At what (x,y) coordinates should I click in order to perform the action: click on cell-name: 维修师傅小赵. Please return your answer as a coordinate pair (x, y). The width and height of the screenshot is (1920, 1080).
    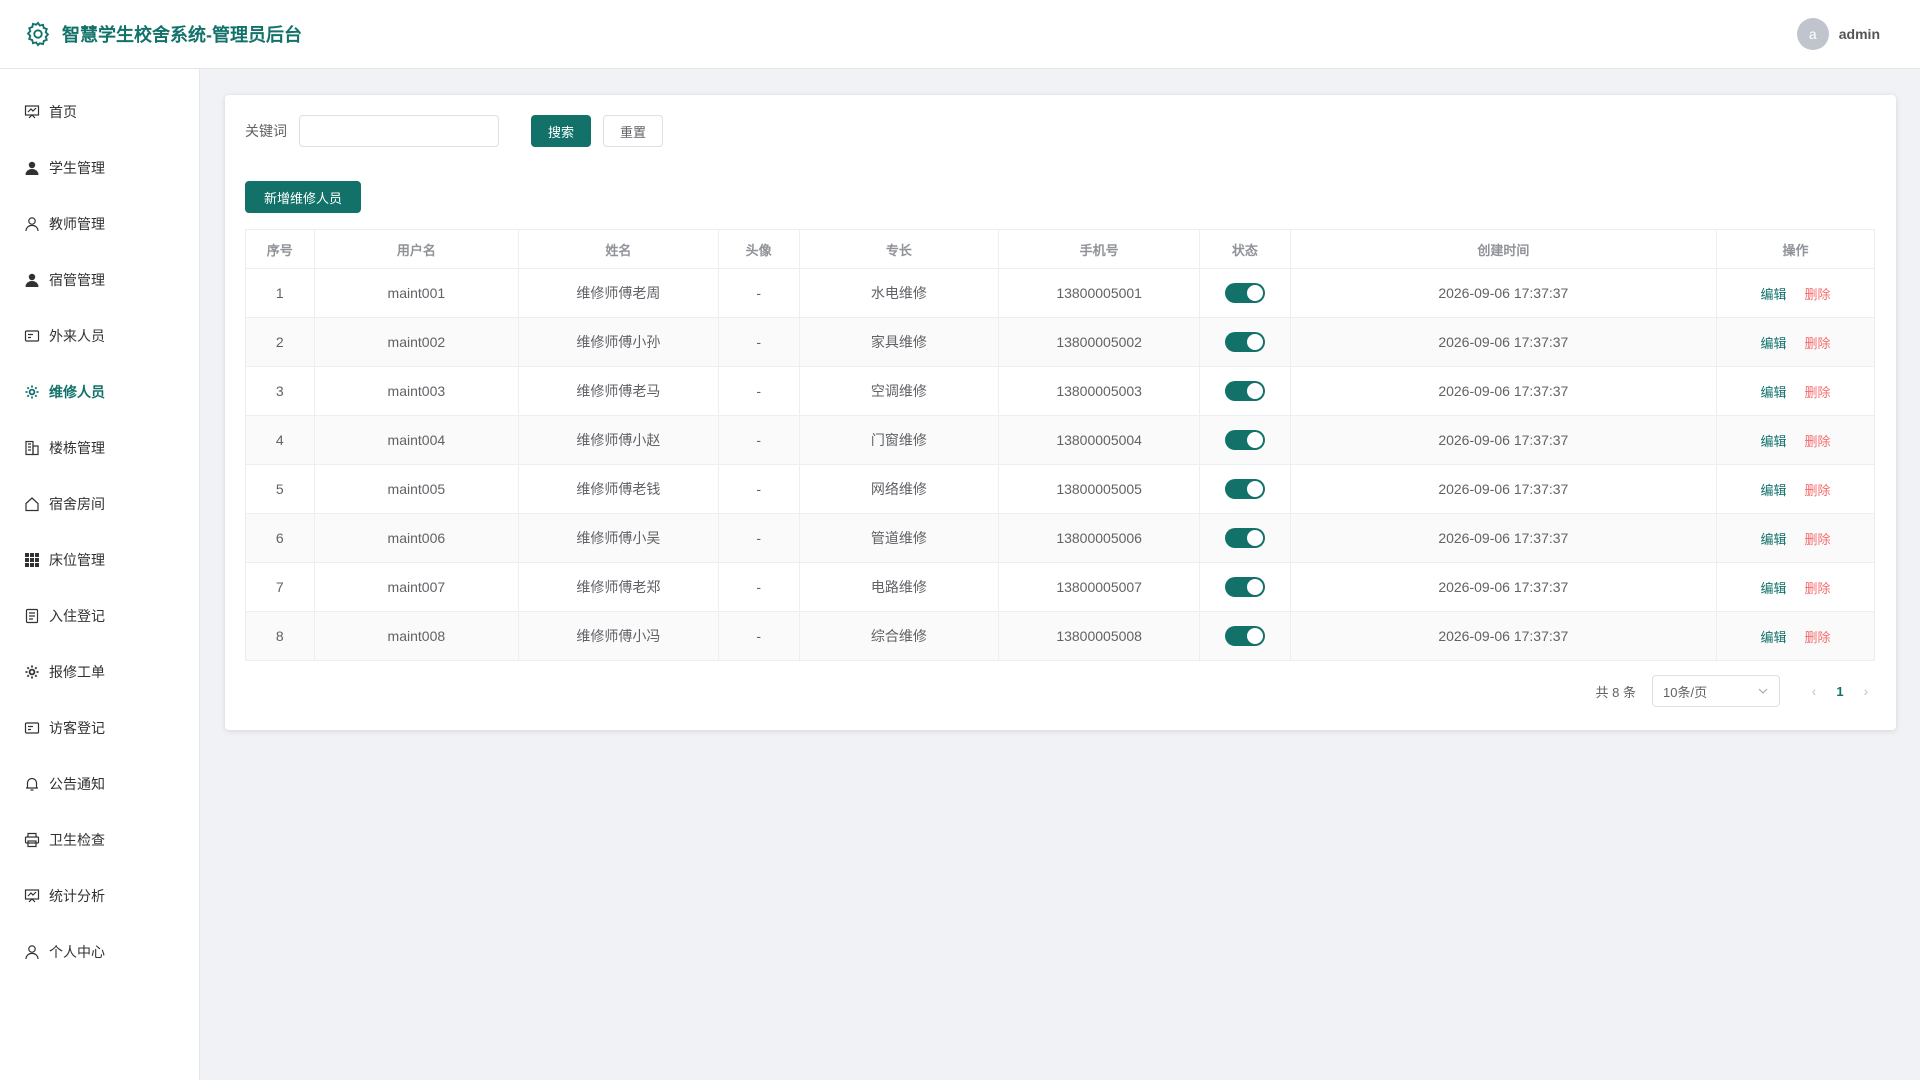
    Looking at the image, I should click on (618, 440).